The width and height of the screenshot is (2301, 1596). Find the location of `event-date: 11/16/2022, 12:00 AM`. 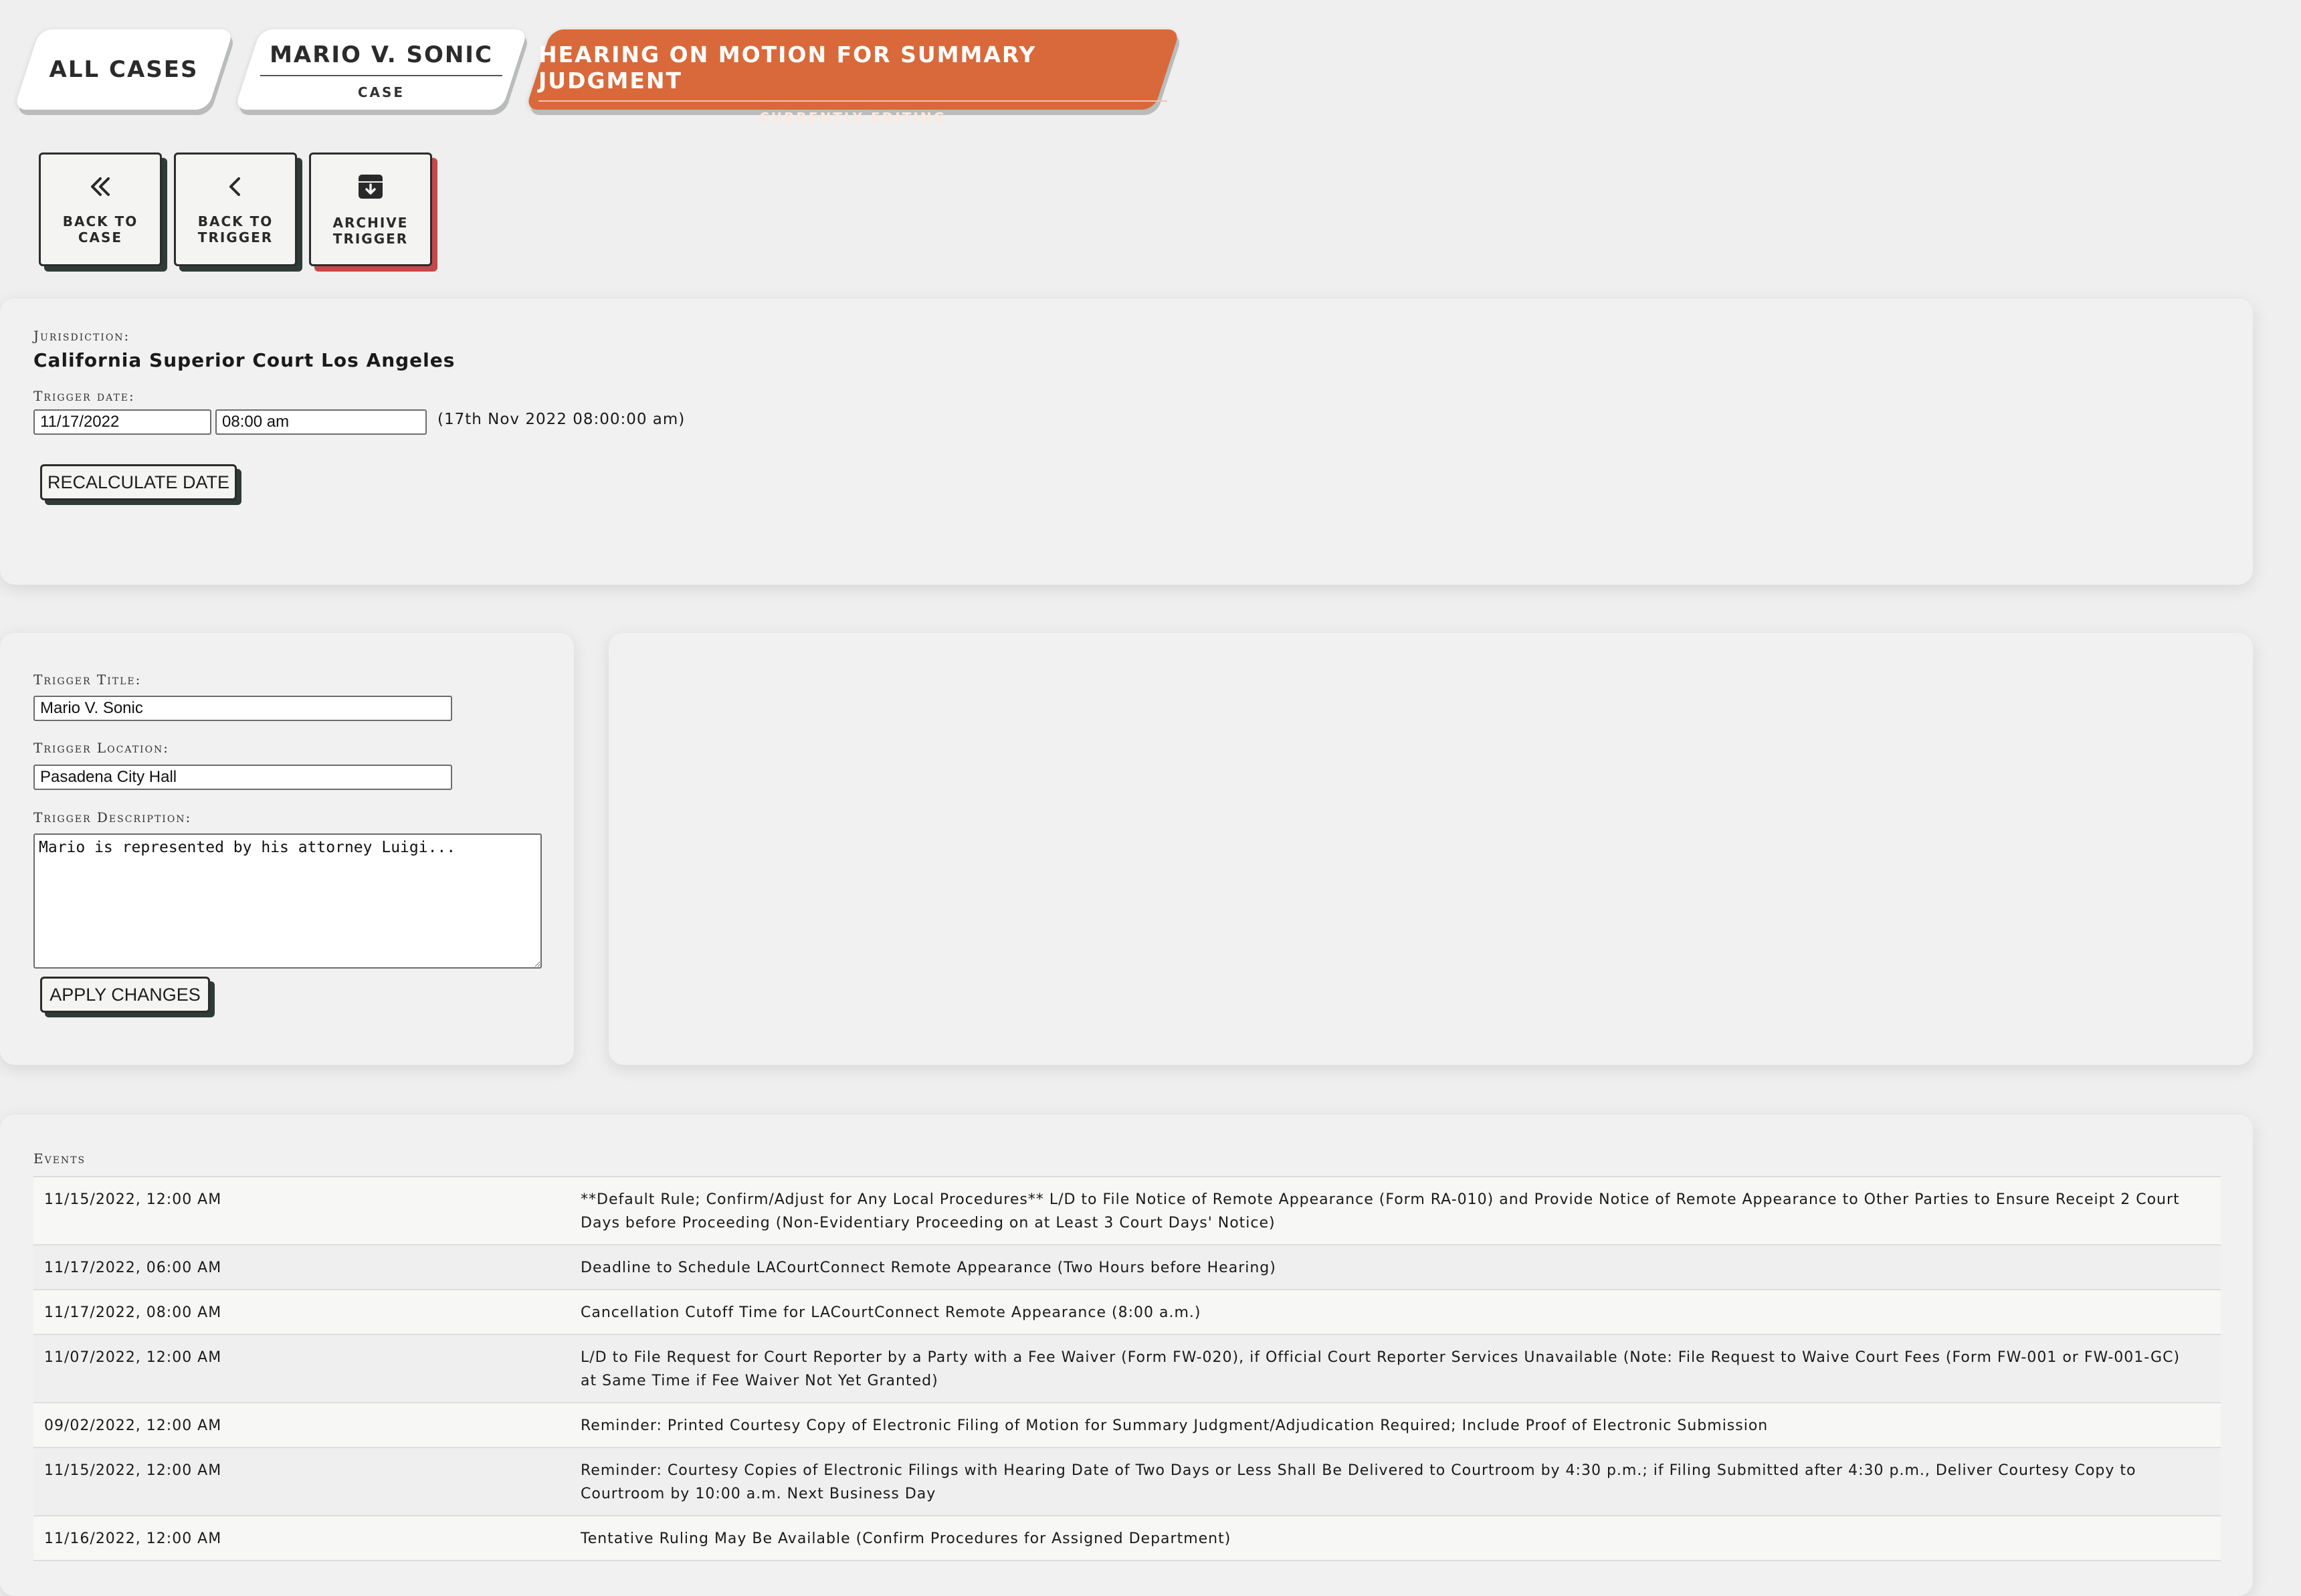

event-date: 11/16/2022, 12:00 AM is located at coordinates (133, 1538).